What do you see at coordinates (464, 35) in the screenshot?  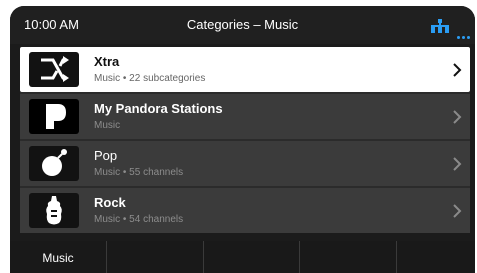 I see `more-dots-icon` at bounding box center [464, 35].